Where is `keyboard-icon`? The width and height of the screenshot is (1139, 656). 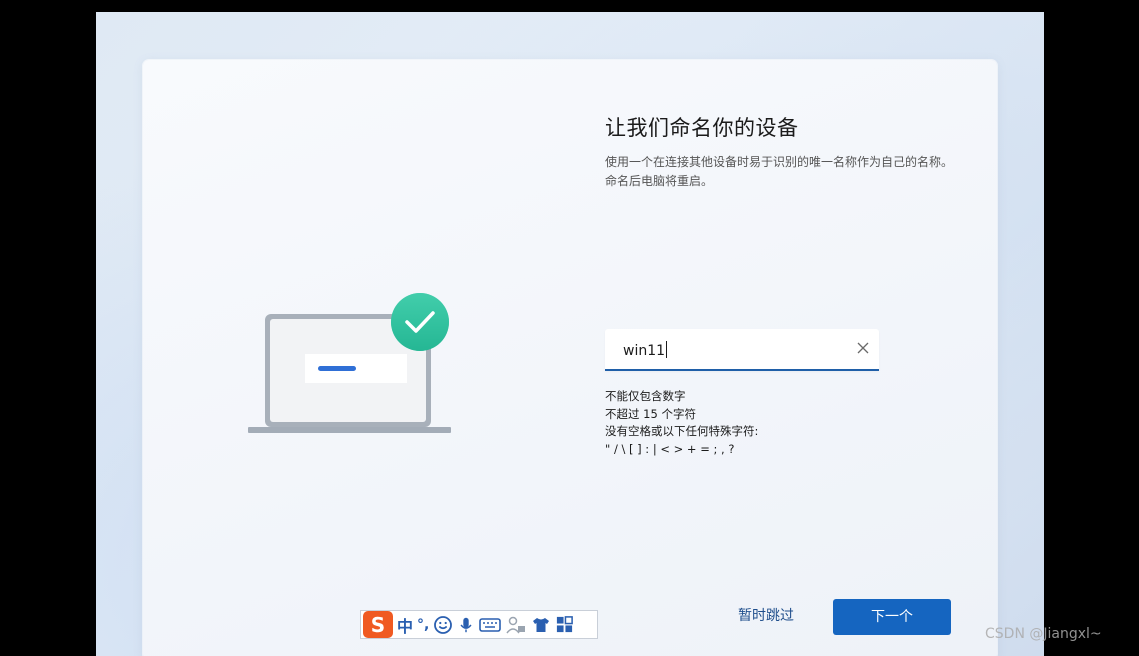
keyboard-icon is located at coordinates (490, 625).